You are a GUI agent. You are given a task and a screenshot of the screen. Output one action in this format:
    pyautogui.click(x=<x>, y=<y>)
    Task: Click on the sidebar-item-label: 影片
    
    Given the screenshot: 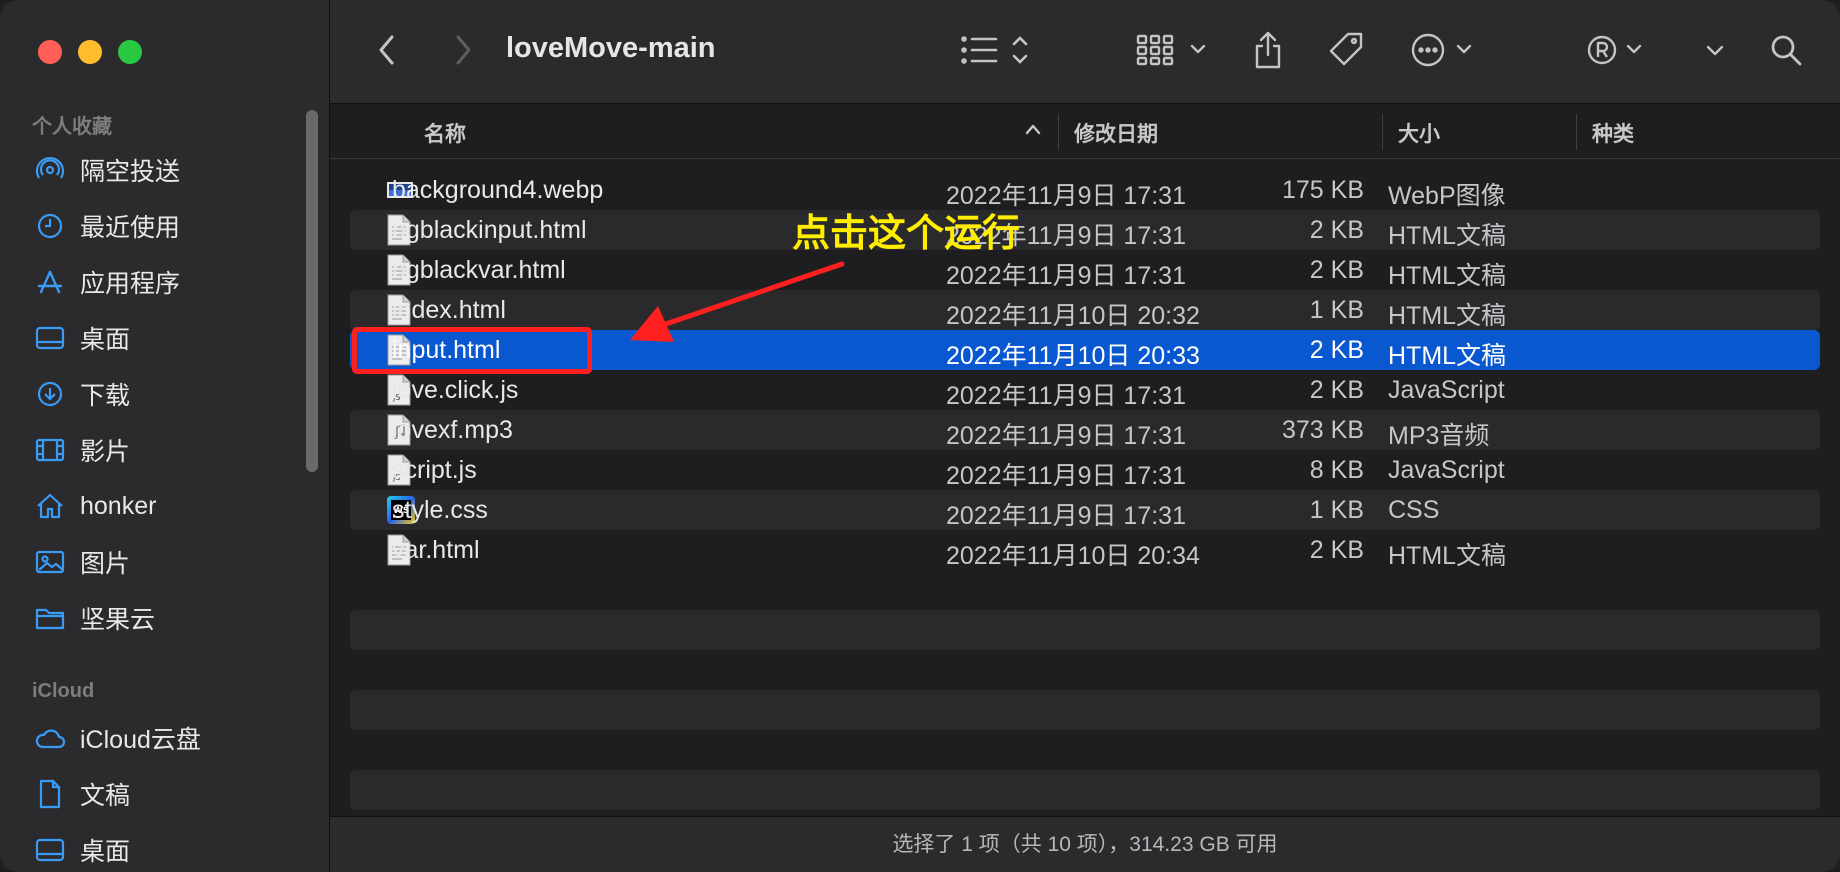 What is the action you would take?
    pyautogui.click(x=105, y=452)
    